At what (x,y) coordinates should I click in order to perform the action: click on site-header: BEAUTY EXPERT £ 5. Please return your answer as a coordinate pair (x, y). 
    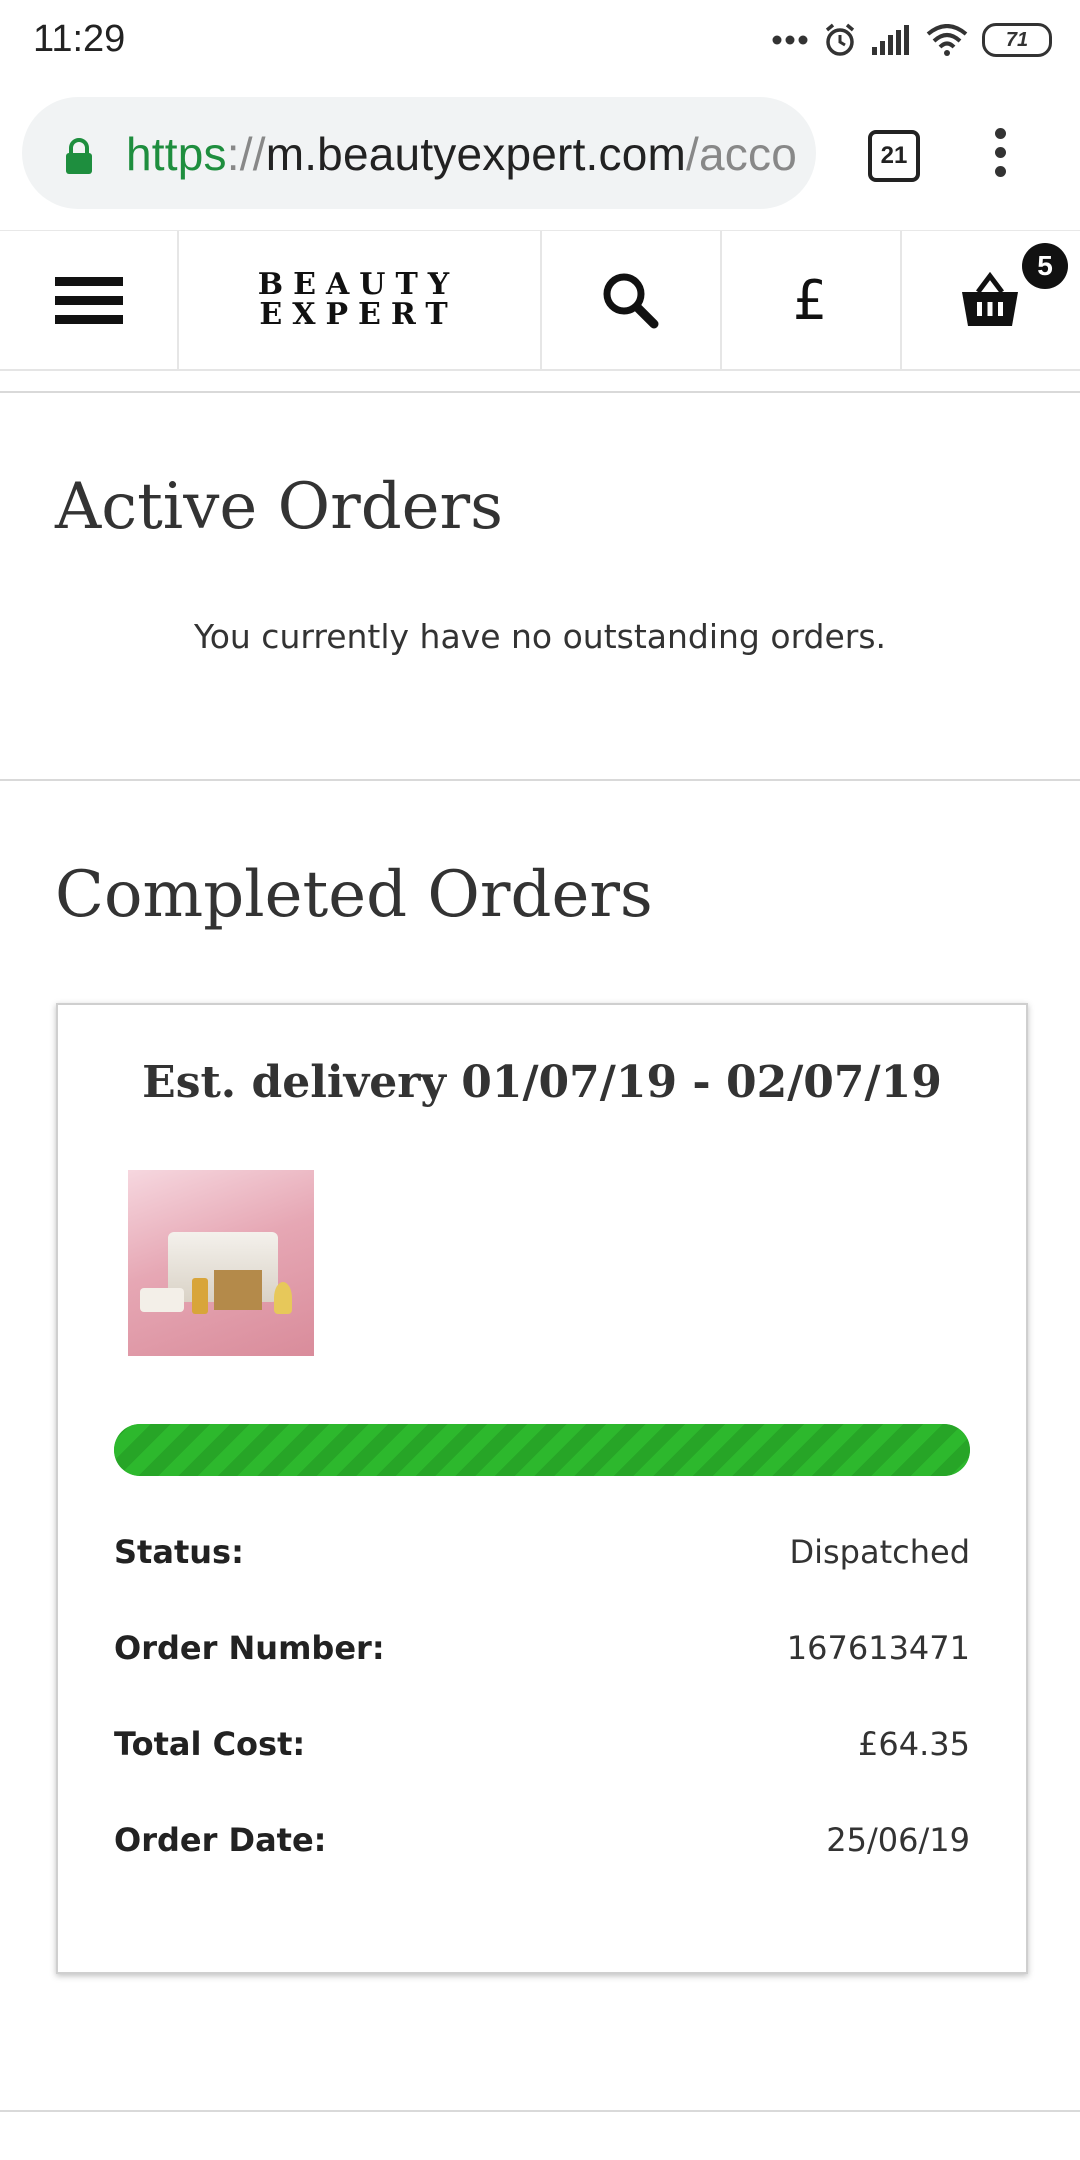
    Looking at the image, I should click on (540, 300).